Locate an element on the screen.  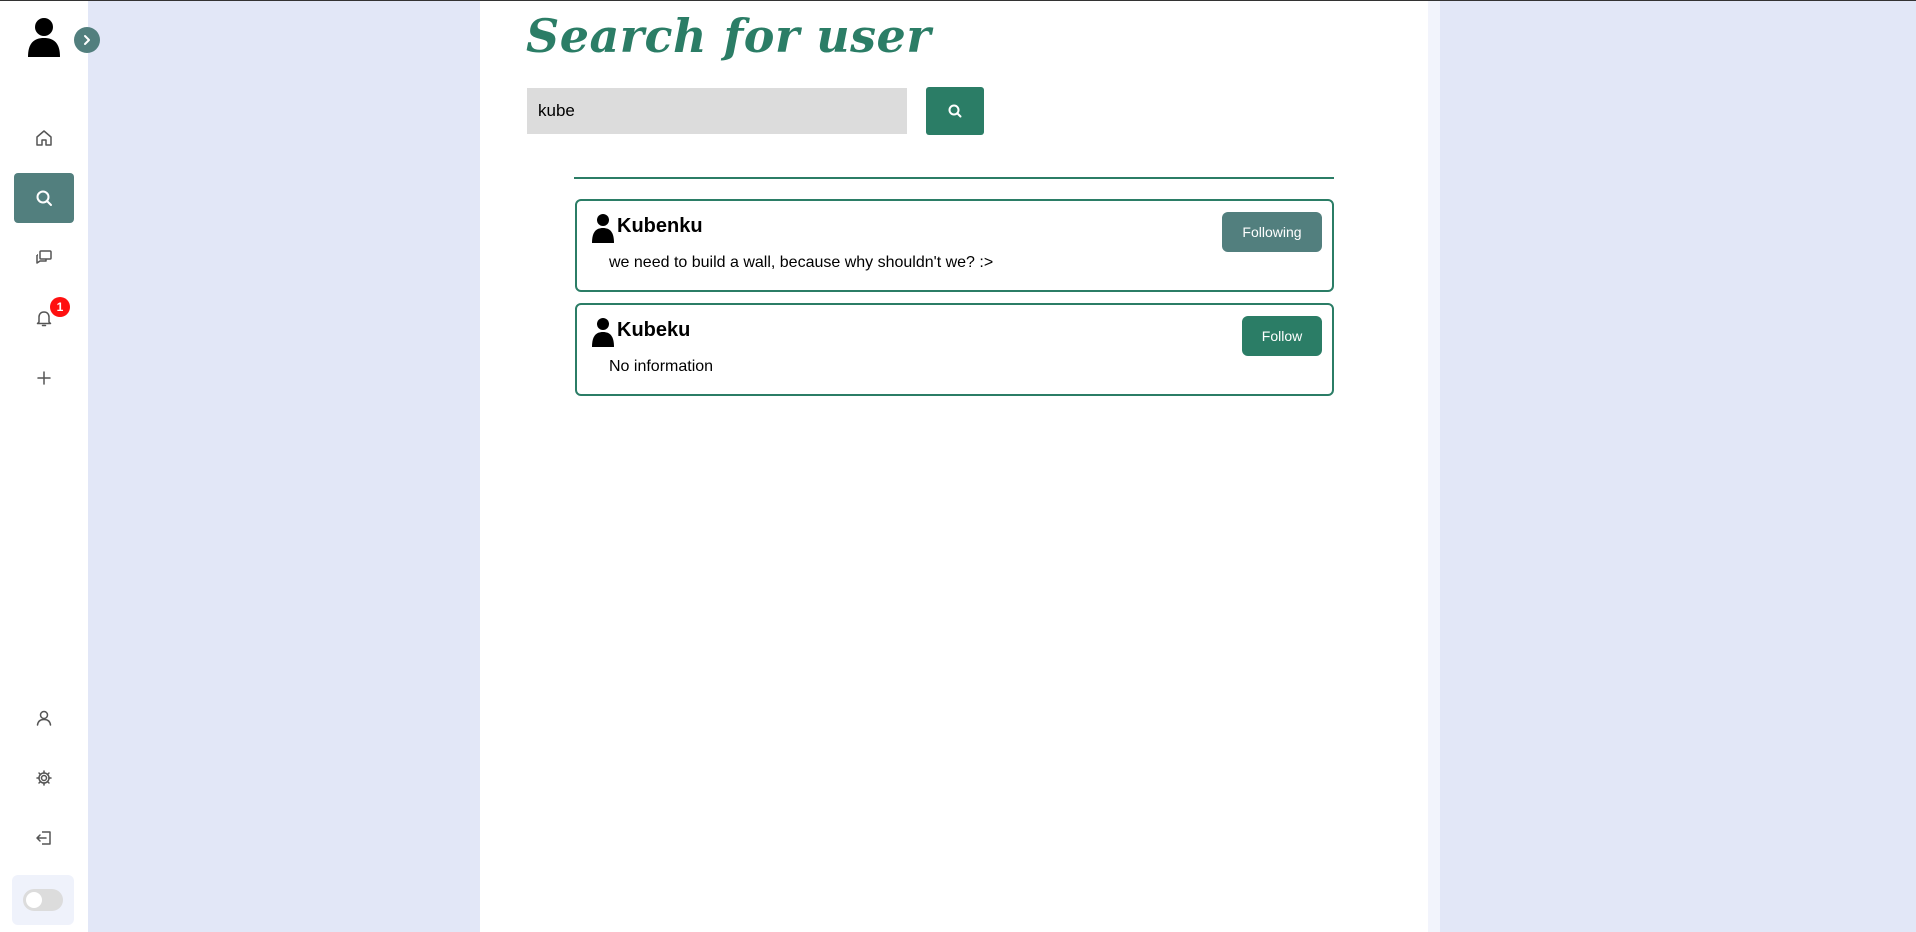
plus-icon is located at coordinates (44, 378).